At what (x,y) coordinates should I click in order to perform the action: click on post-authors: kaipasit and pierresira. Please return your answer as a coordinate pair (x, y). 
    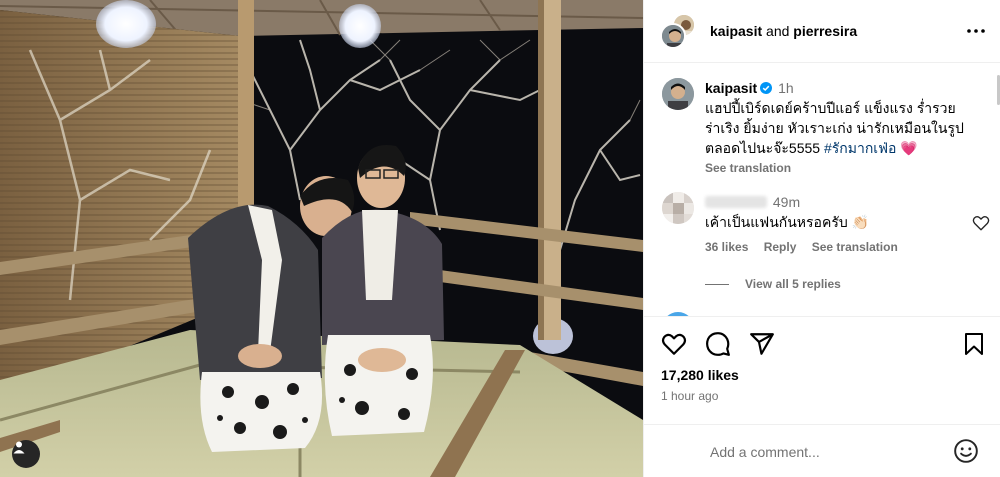
    Looking at the image, I should click on (783, 31).